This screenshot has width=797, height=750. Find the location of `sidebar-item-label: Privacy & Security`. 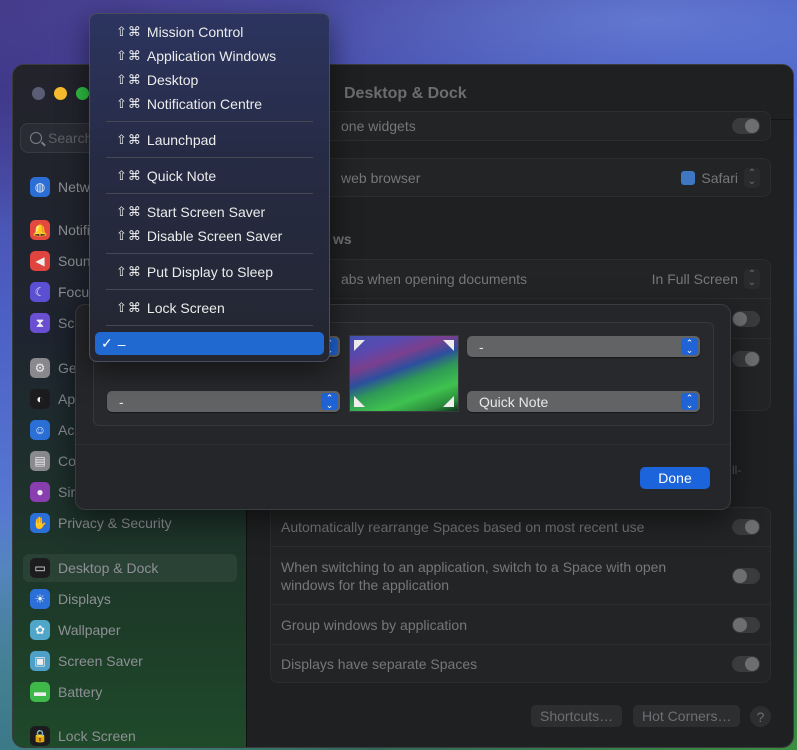

sidebar-item-label: Privacy & Security is located at coordinates (115, 523).